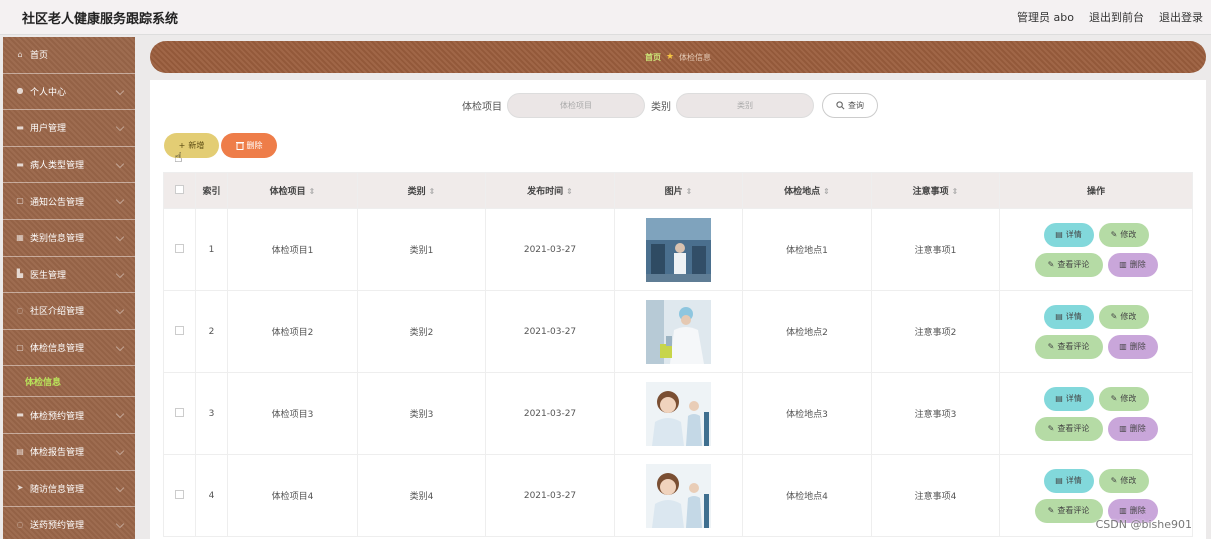  I want to click on cell-item: 体检项目3, so click(292, 413).